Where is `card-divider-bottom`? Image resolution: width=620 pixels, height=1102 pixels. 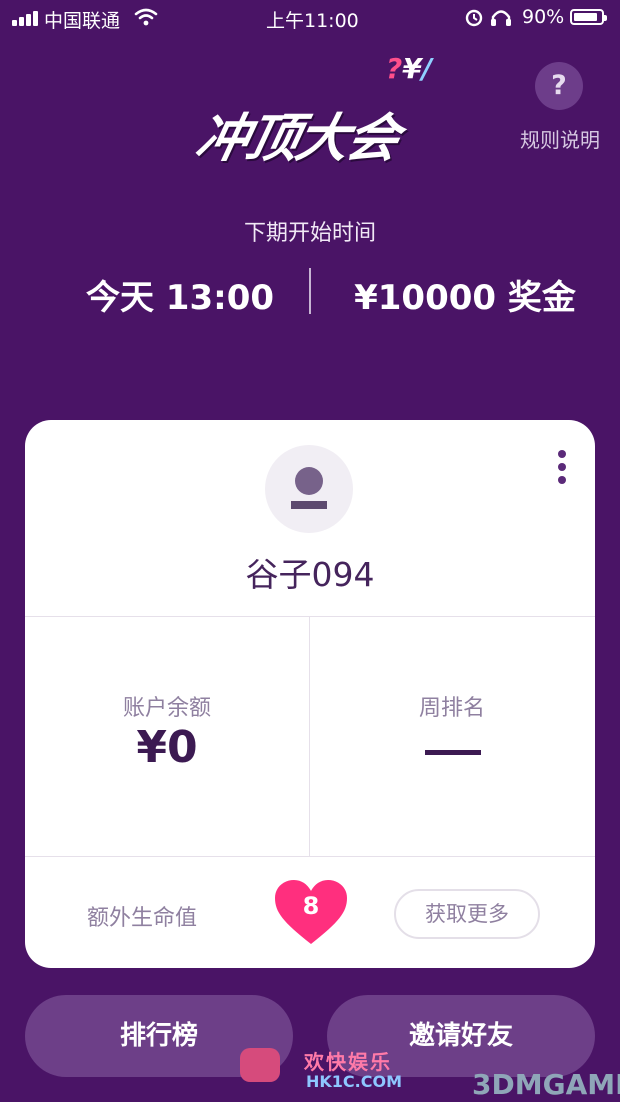 card-divider-bottom is located at coordinates (310, 856).